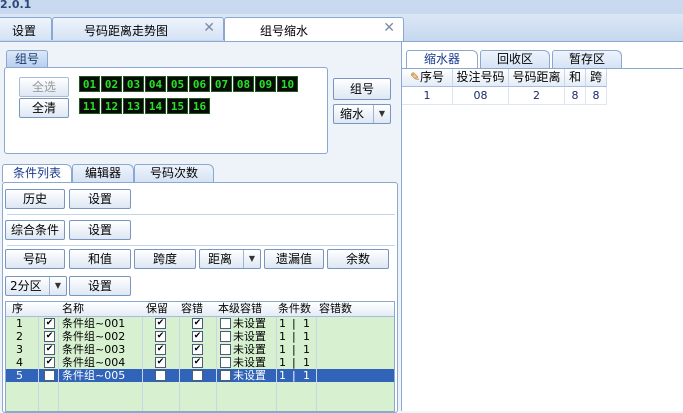 Image resolution: width=683 pixels, height=413 pixels. I want to click on tab-settings: 设置, so click(26, 28).